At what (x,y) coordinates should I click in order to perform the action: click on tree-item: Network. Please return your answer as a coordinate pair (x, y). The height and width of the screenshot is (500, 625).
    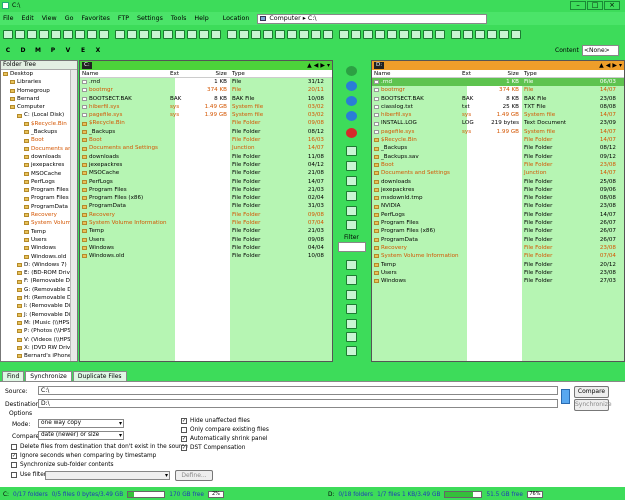
    Looking at the image, I should click on (39, 360).